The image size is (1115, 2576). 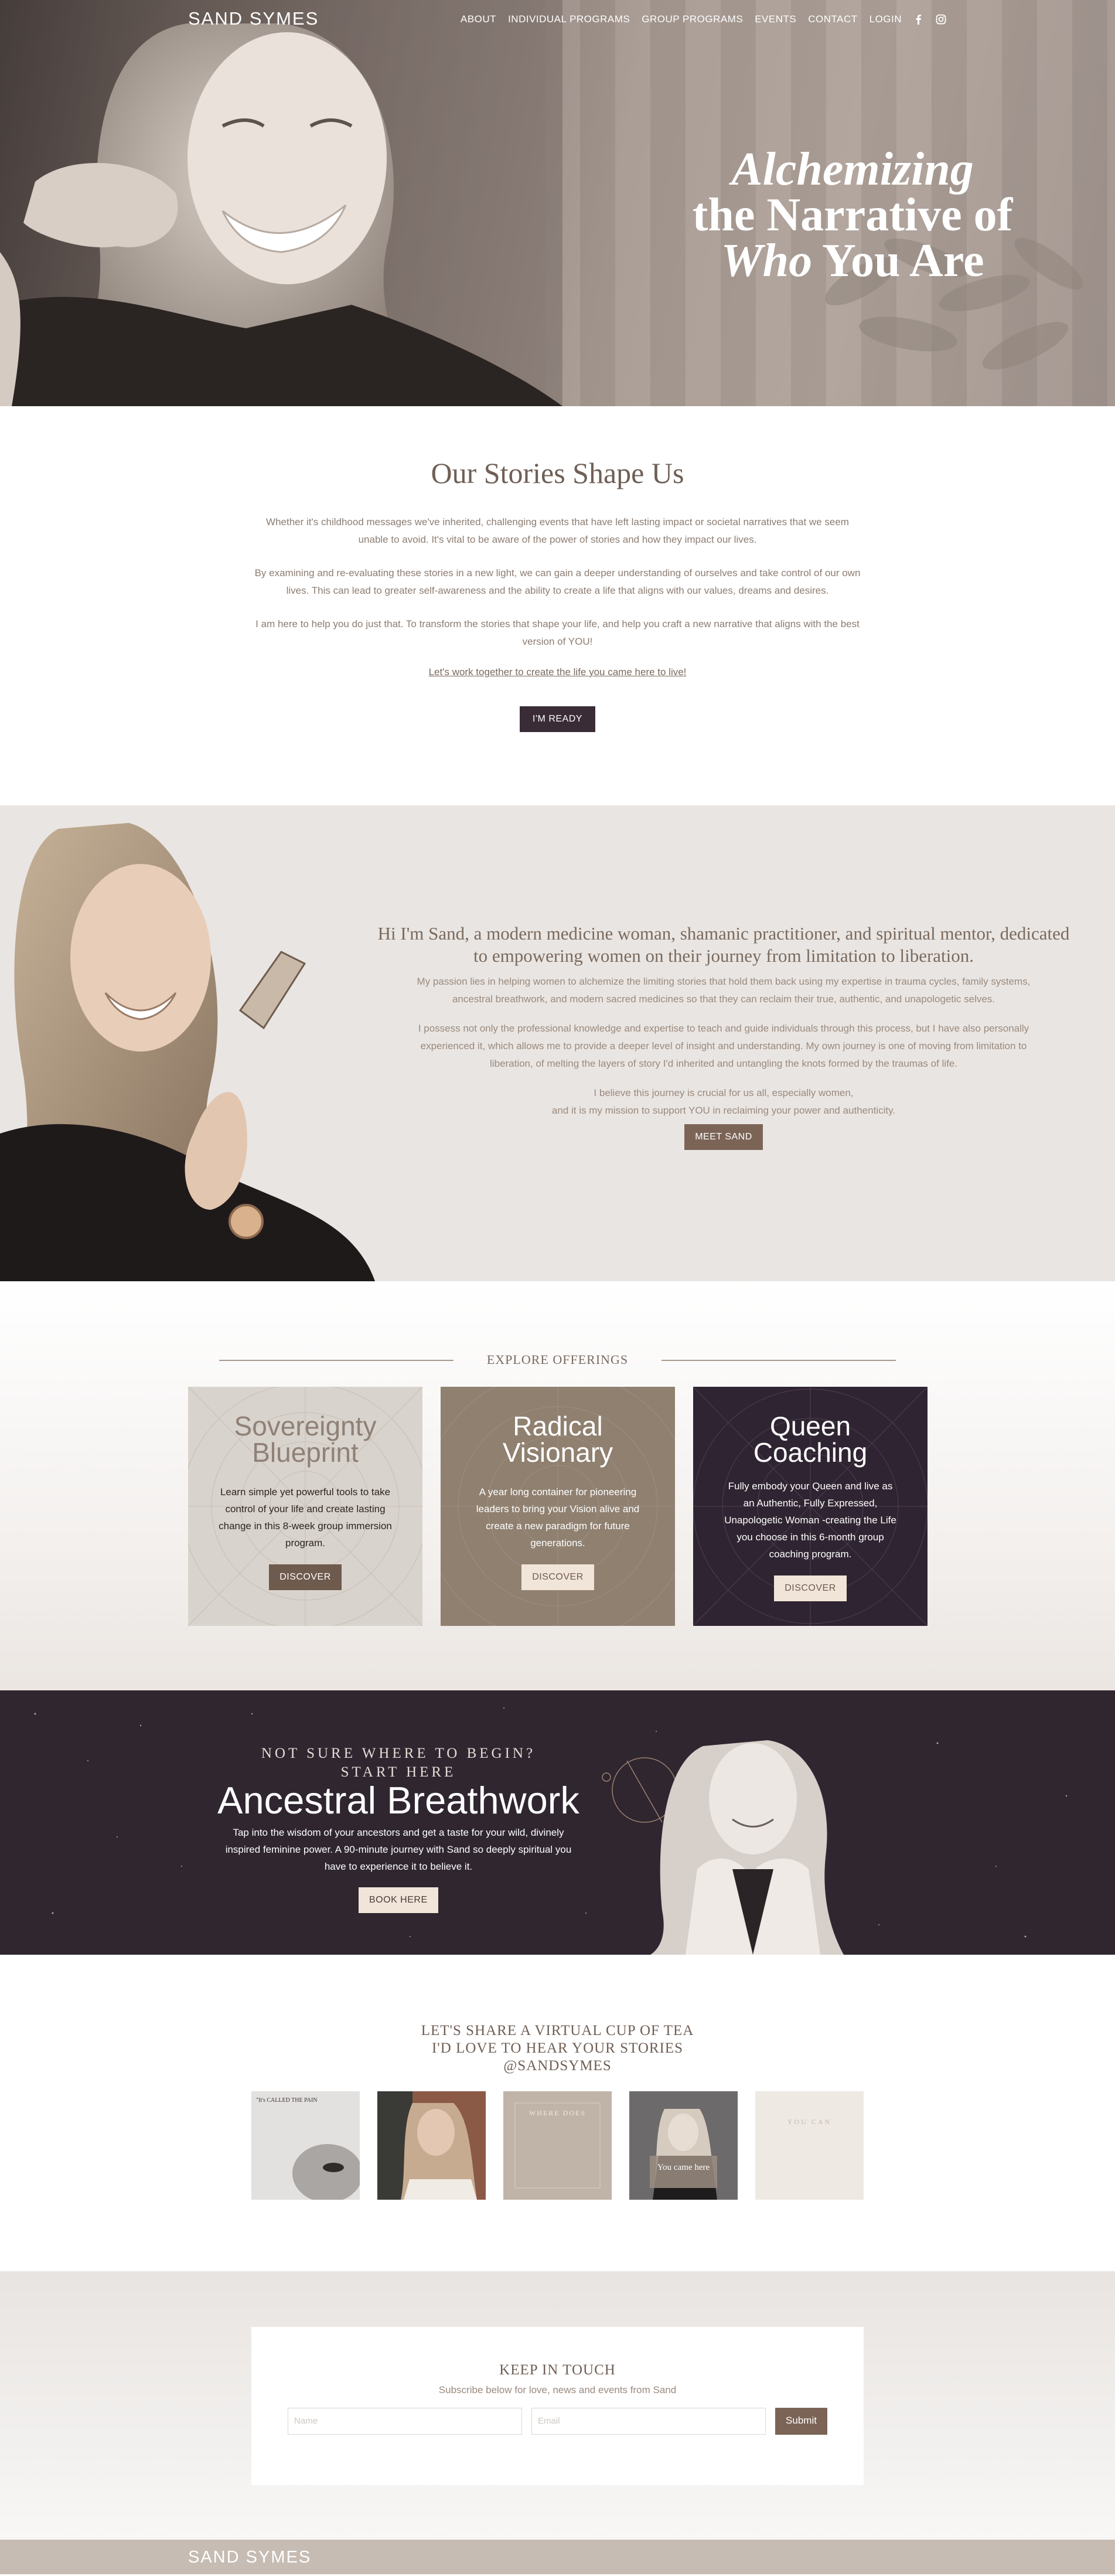 What do you see at coordinates (833, 19) in the screenshot?
I see `nav-link-contact: CONTACT` at bounding box center [833, 19].